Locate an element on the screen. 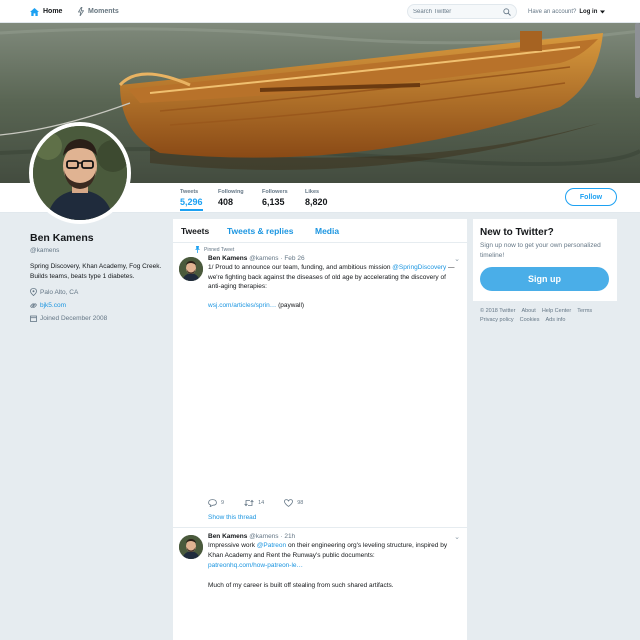 This screenshot has height=640, width=640. search-icon is located at coordinates (507, 11).